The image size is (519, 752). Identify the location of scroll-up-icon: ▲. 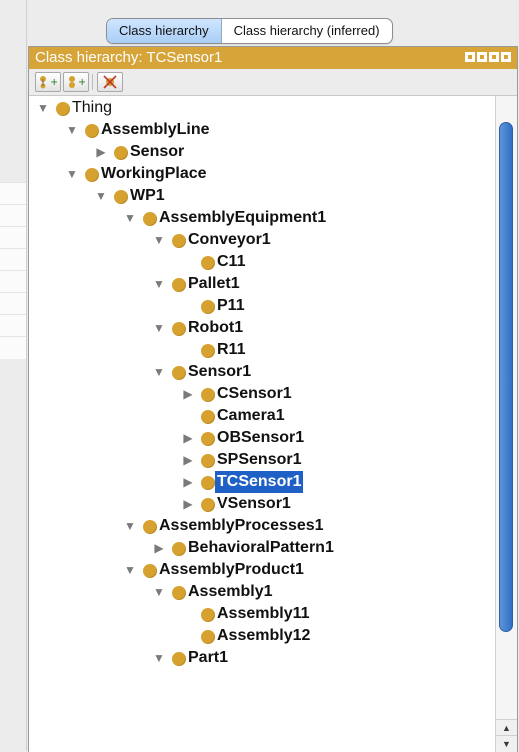
(506, 727).